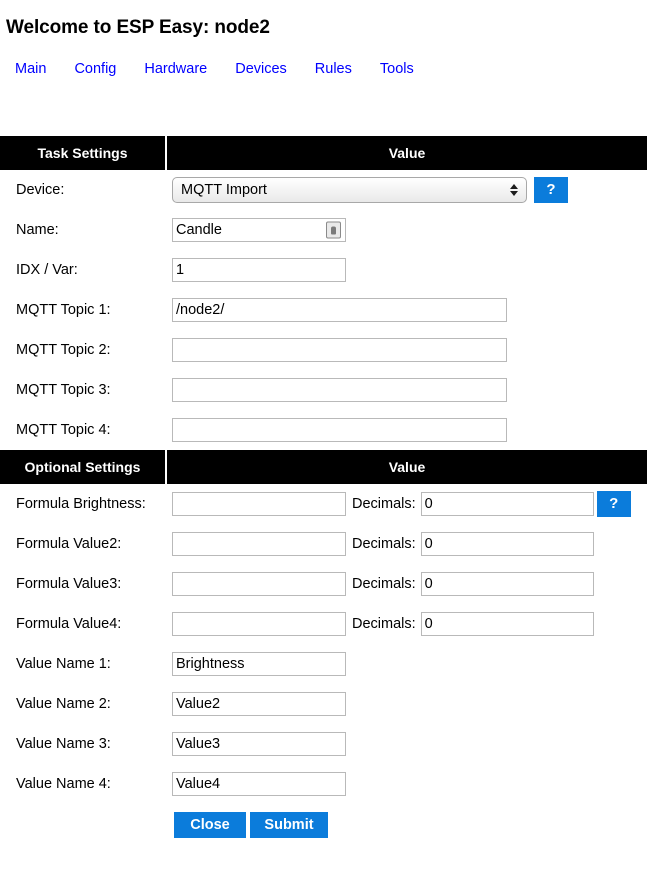 Image resolution: width=655 pixels, height=870 pixels. What do you see at coordinates (409, 664) in the screenshot?
I see `value-name-1-field` at bounding box center [409, 664].